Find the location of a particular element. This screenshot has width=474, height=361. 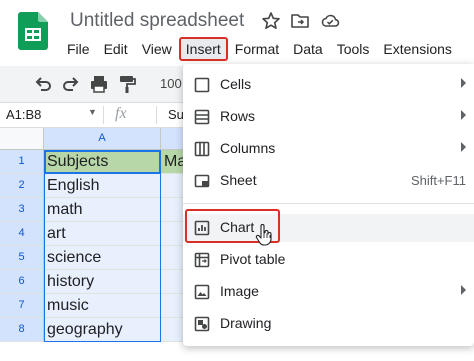

row-header-5: 5 is located at coordinates (22, 258).